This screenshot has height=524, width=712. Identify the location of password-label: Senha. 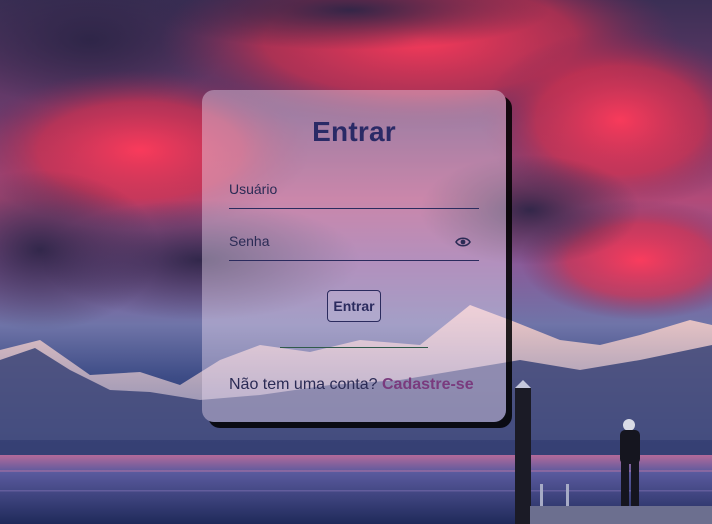
(249, 241).